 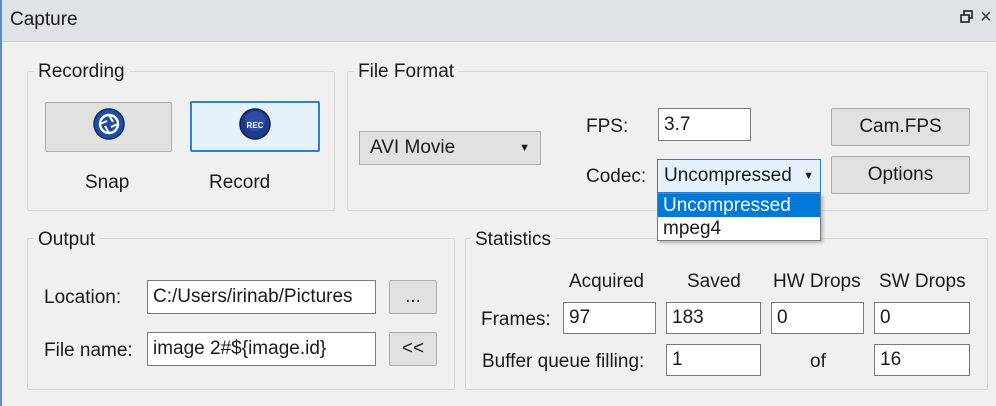 I want to click on format-select: AVI Movie ▼, so click(x=450, y=148).